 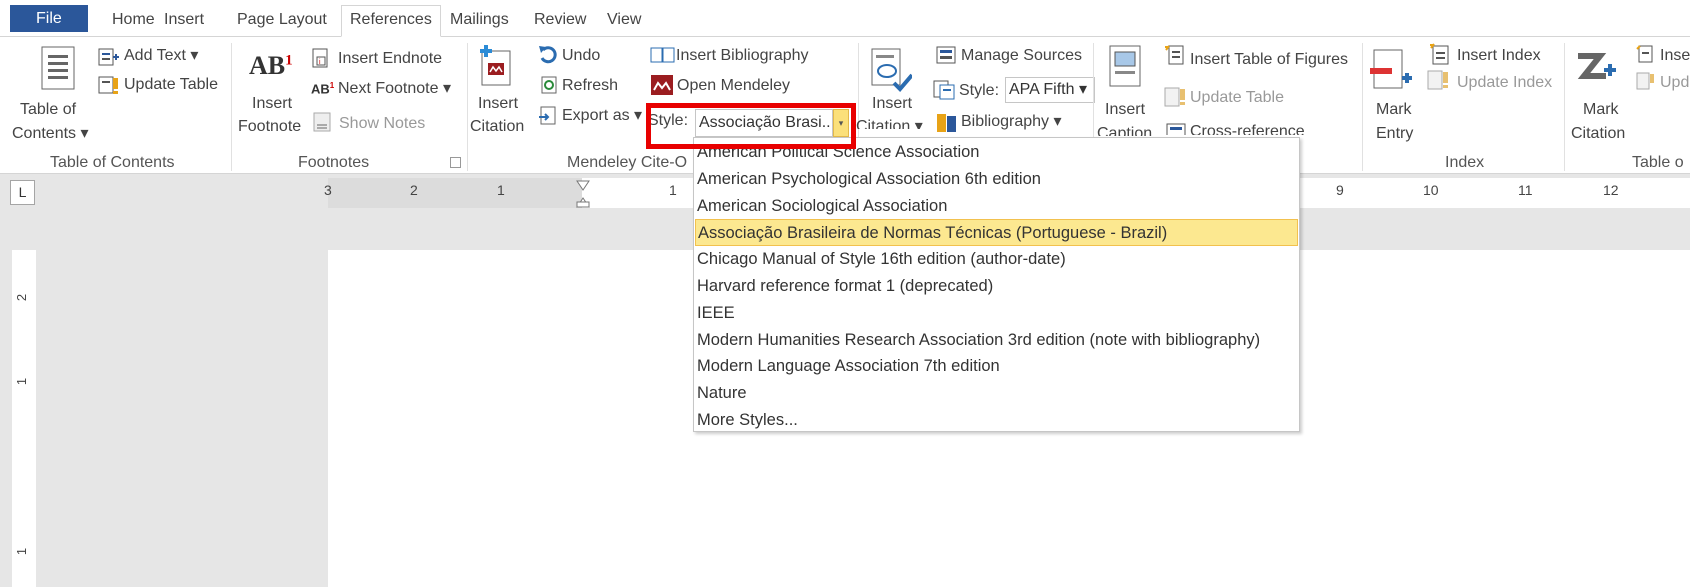 What do you see at coordinates (946, 123) in the screenshot?
I see `bibliography-icon` at bounding box center [946, 123].